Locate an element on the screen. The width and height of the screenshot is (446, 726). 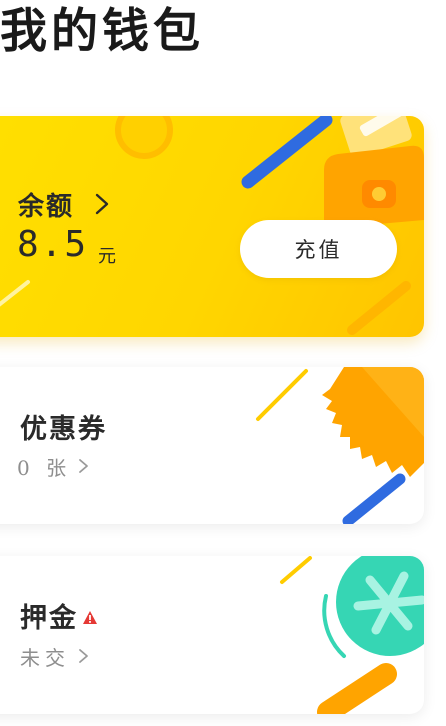
balance-label: 余额 is located at coordinates (46, 207).